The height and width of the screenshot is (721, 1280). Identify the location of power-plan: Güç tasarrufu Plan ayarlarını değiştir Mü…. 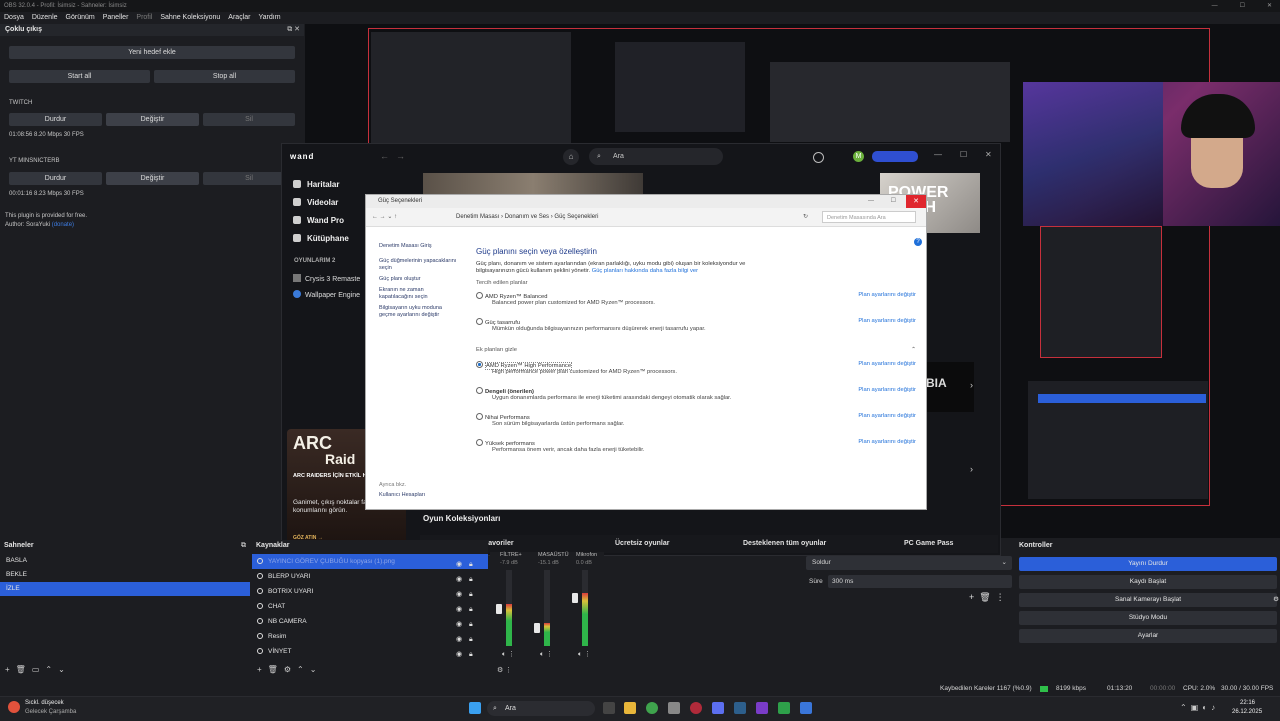
(696, 325).